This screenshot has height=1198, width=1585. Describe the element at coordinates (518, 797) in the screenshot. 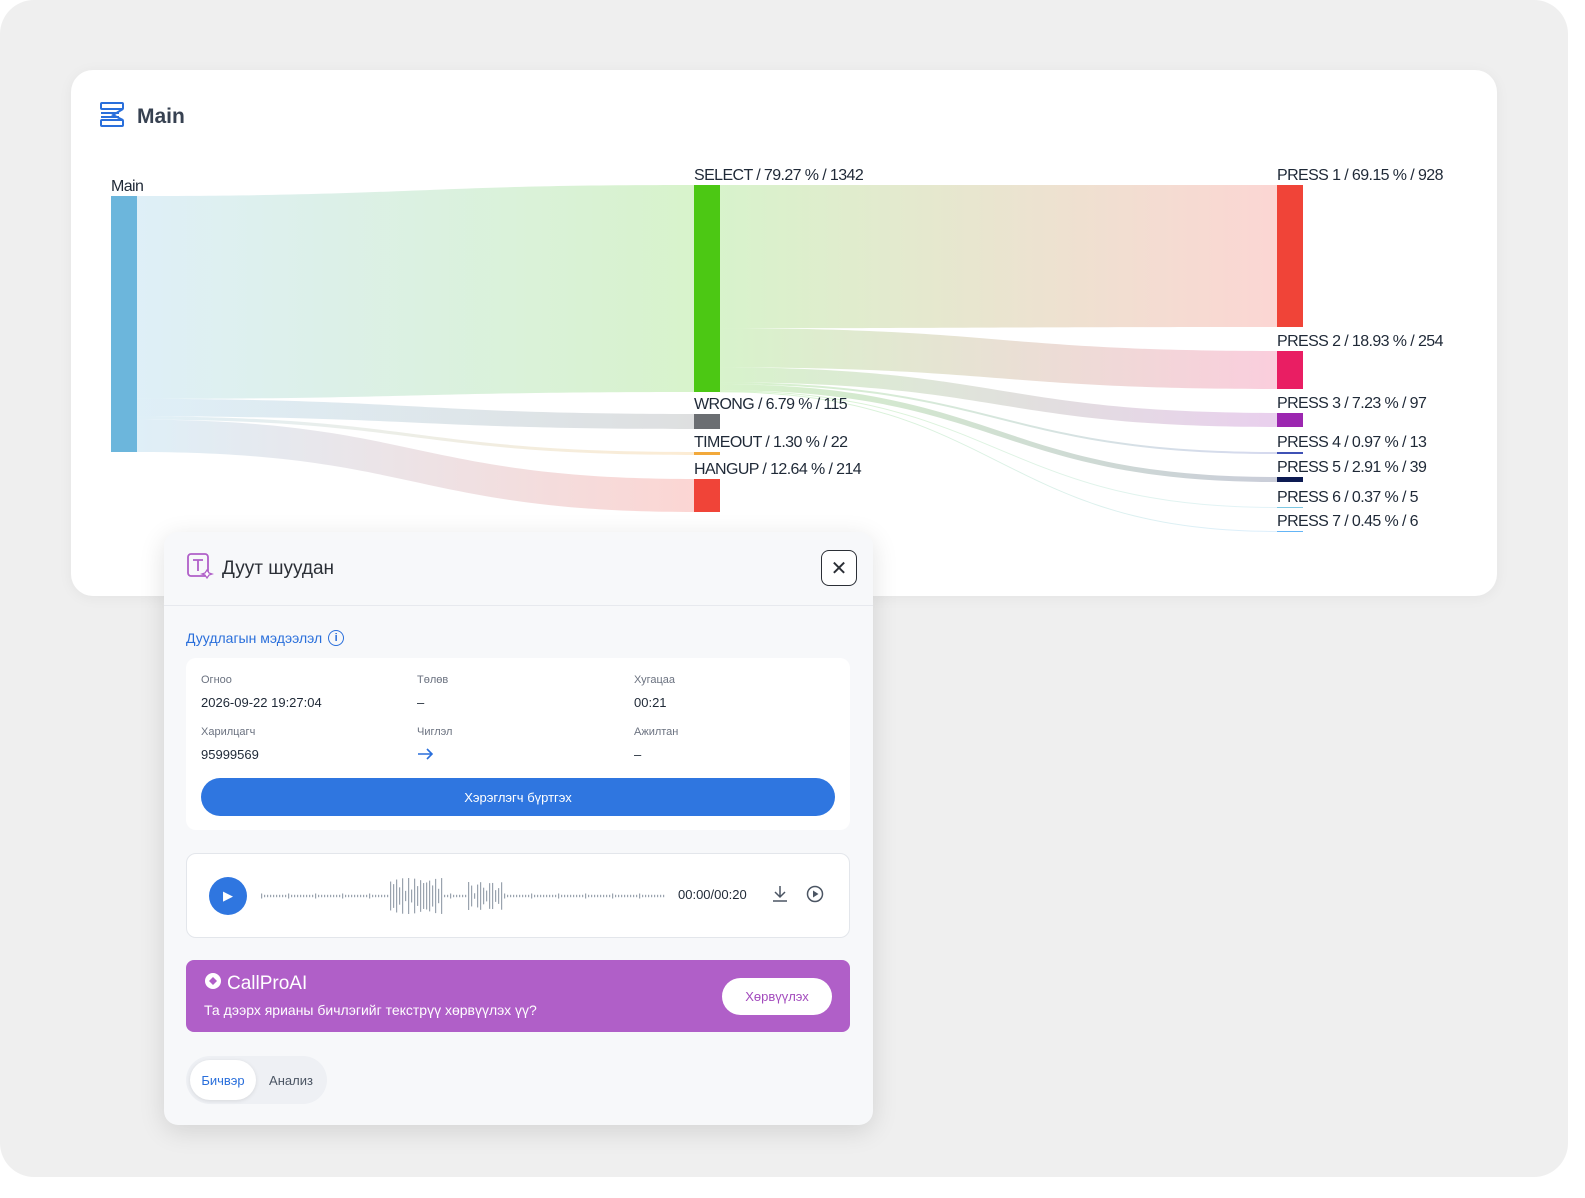

I see `register-customer-button: Хэрэглэгч бүртгэх` at that location.